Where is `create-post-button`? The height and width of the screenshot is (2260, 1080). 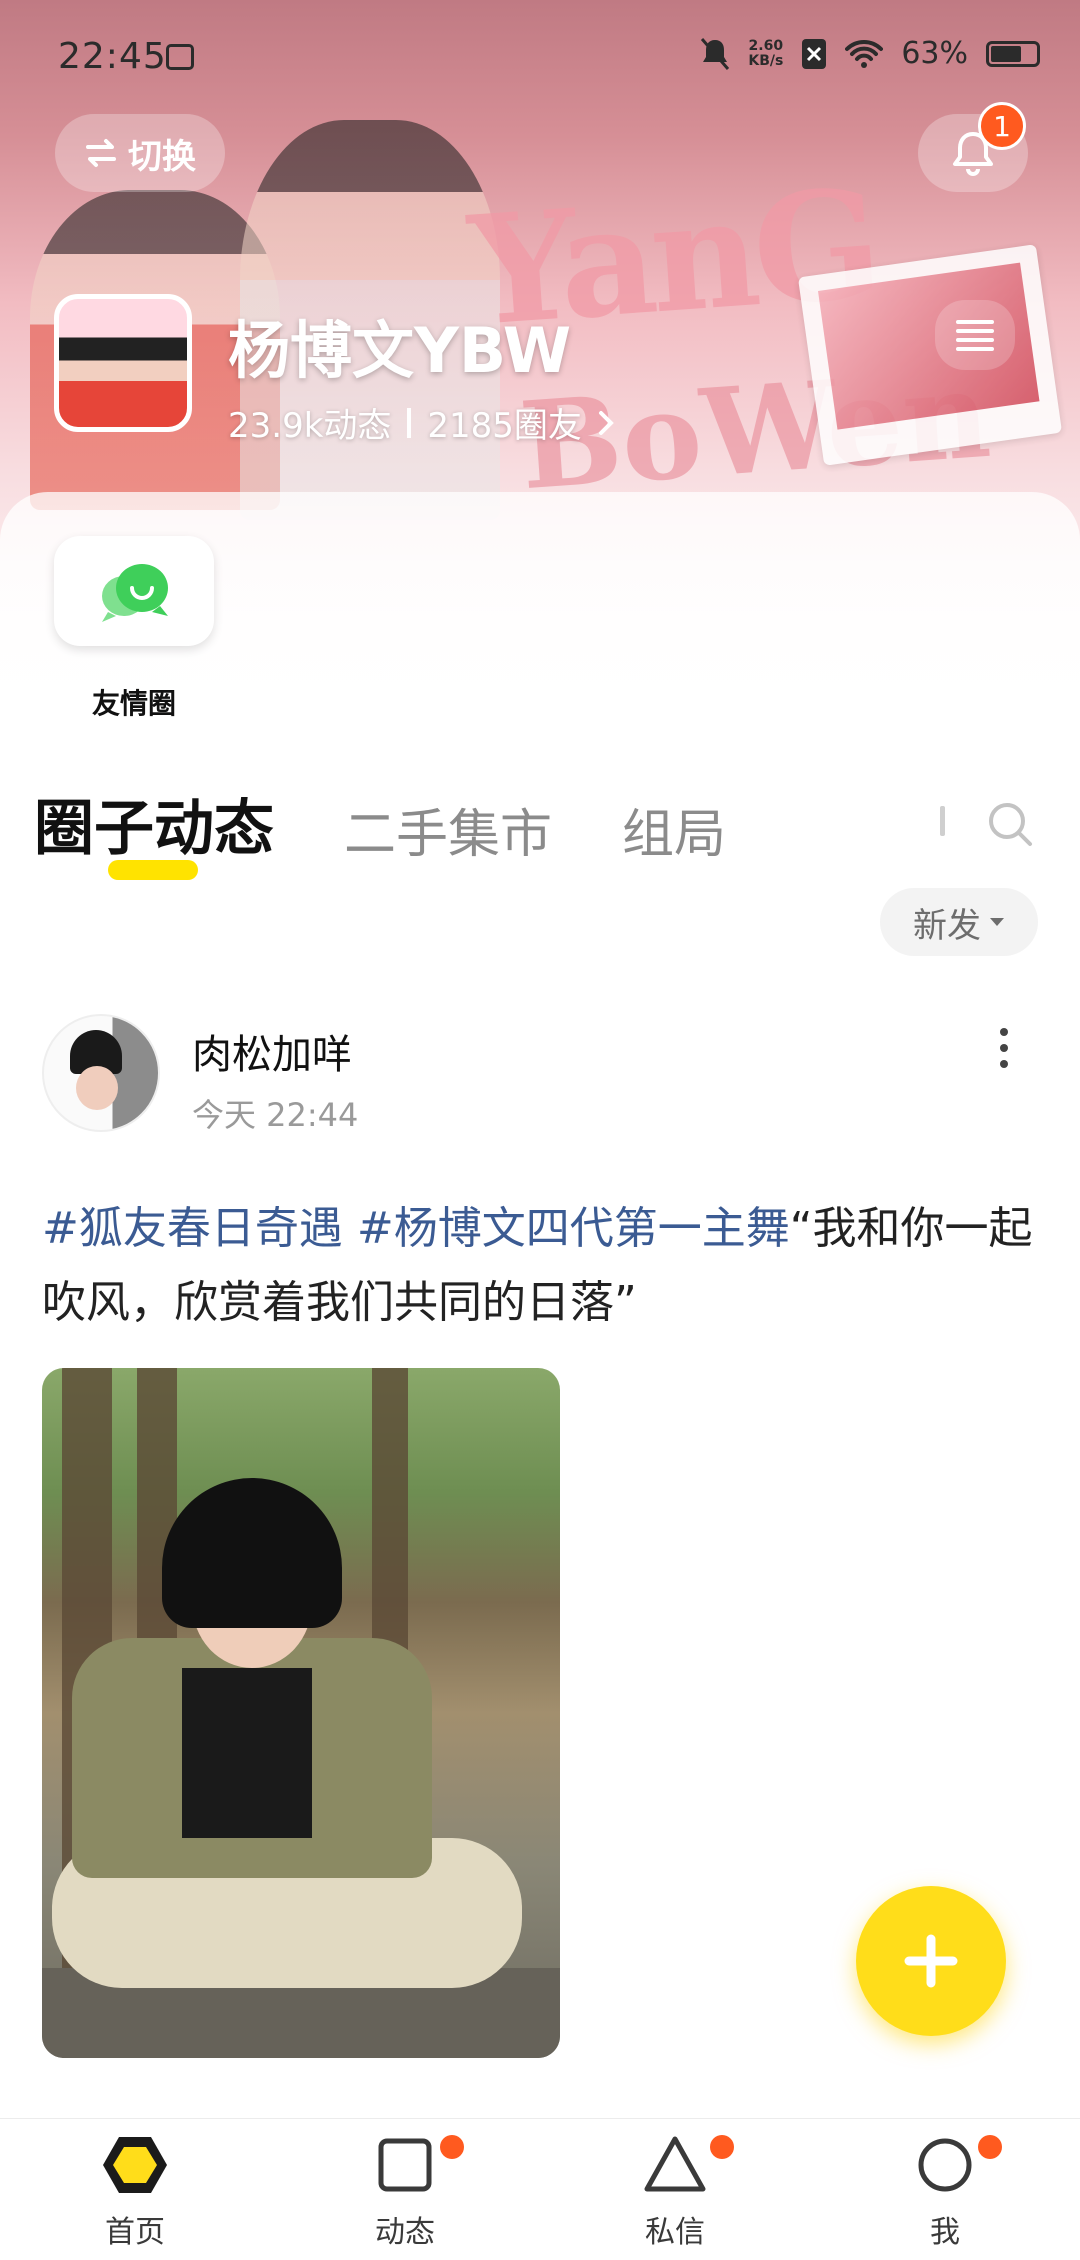
create-post-button is located at coordinates (931, 1961).